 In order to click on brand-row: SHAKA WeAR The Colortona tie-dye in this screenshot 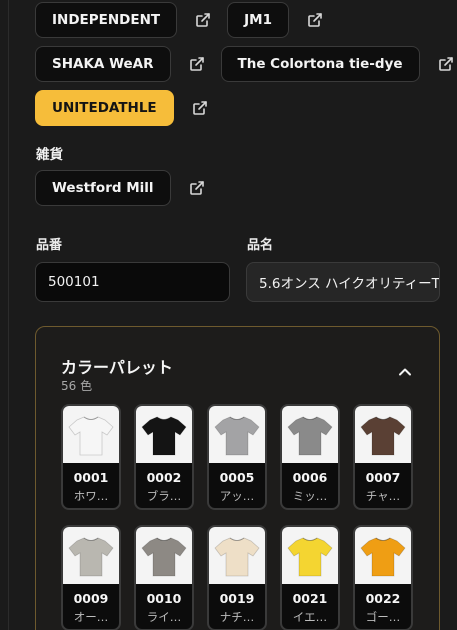, I will do `click(246, 64)`.